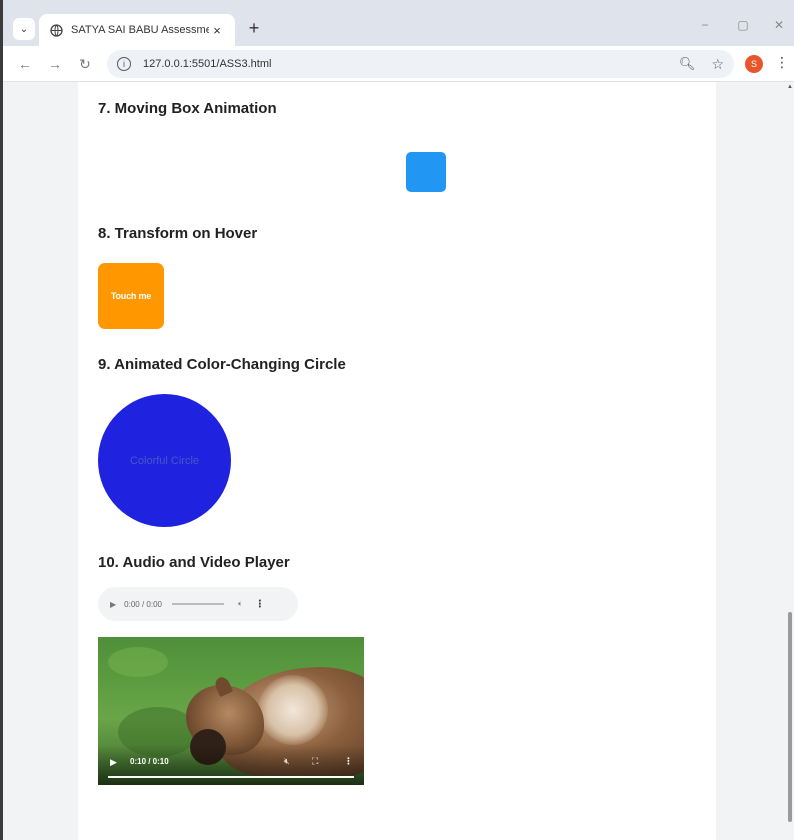 This screenshot has width=794, height=840. What do you see at coordinates (287, 761) in the screenshot?
I see `video-volume-icon: 🔇︎` at bounding box center [287, 761].